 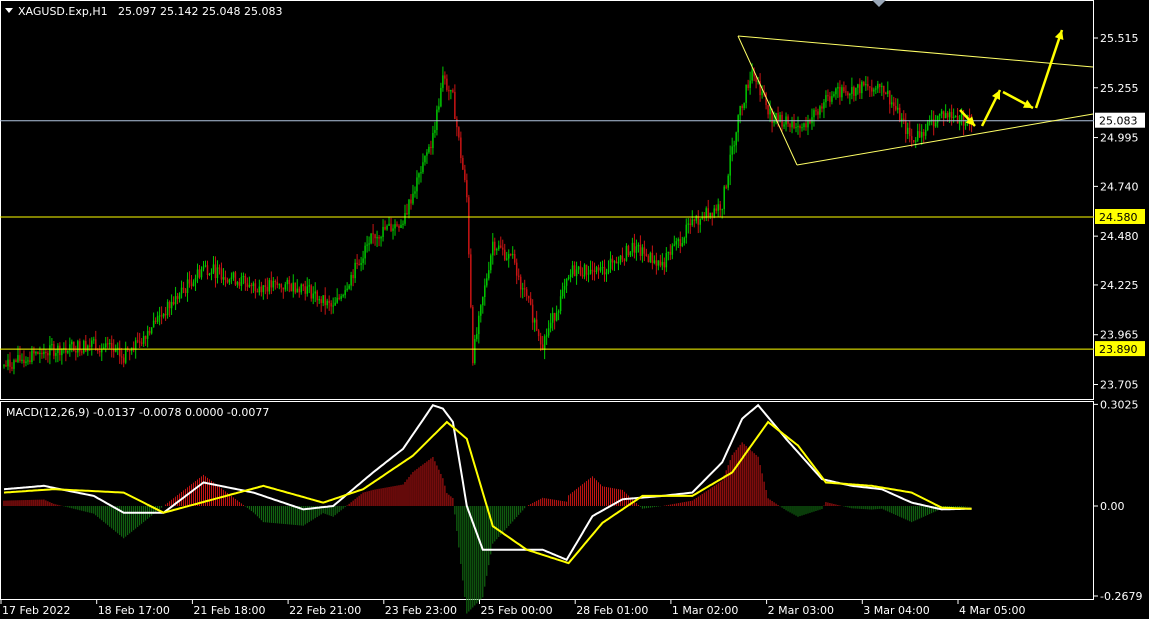 What do you see at coordinates (1118, 349) in the screenshot?
I see `level-price-label: 23.890` at bounding box center [1118, 349].